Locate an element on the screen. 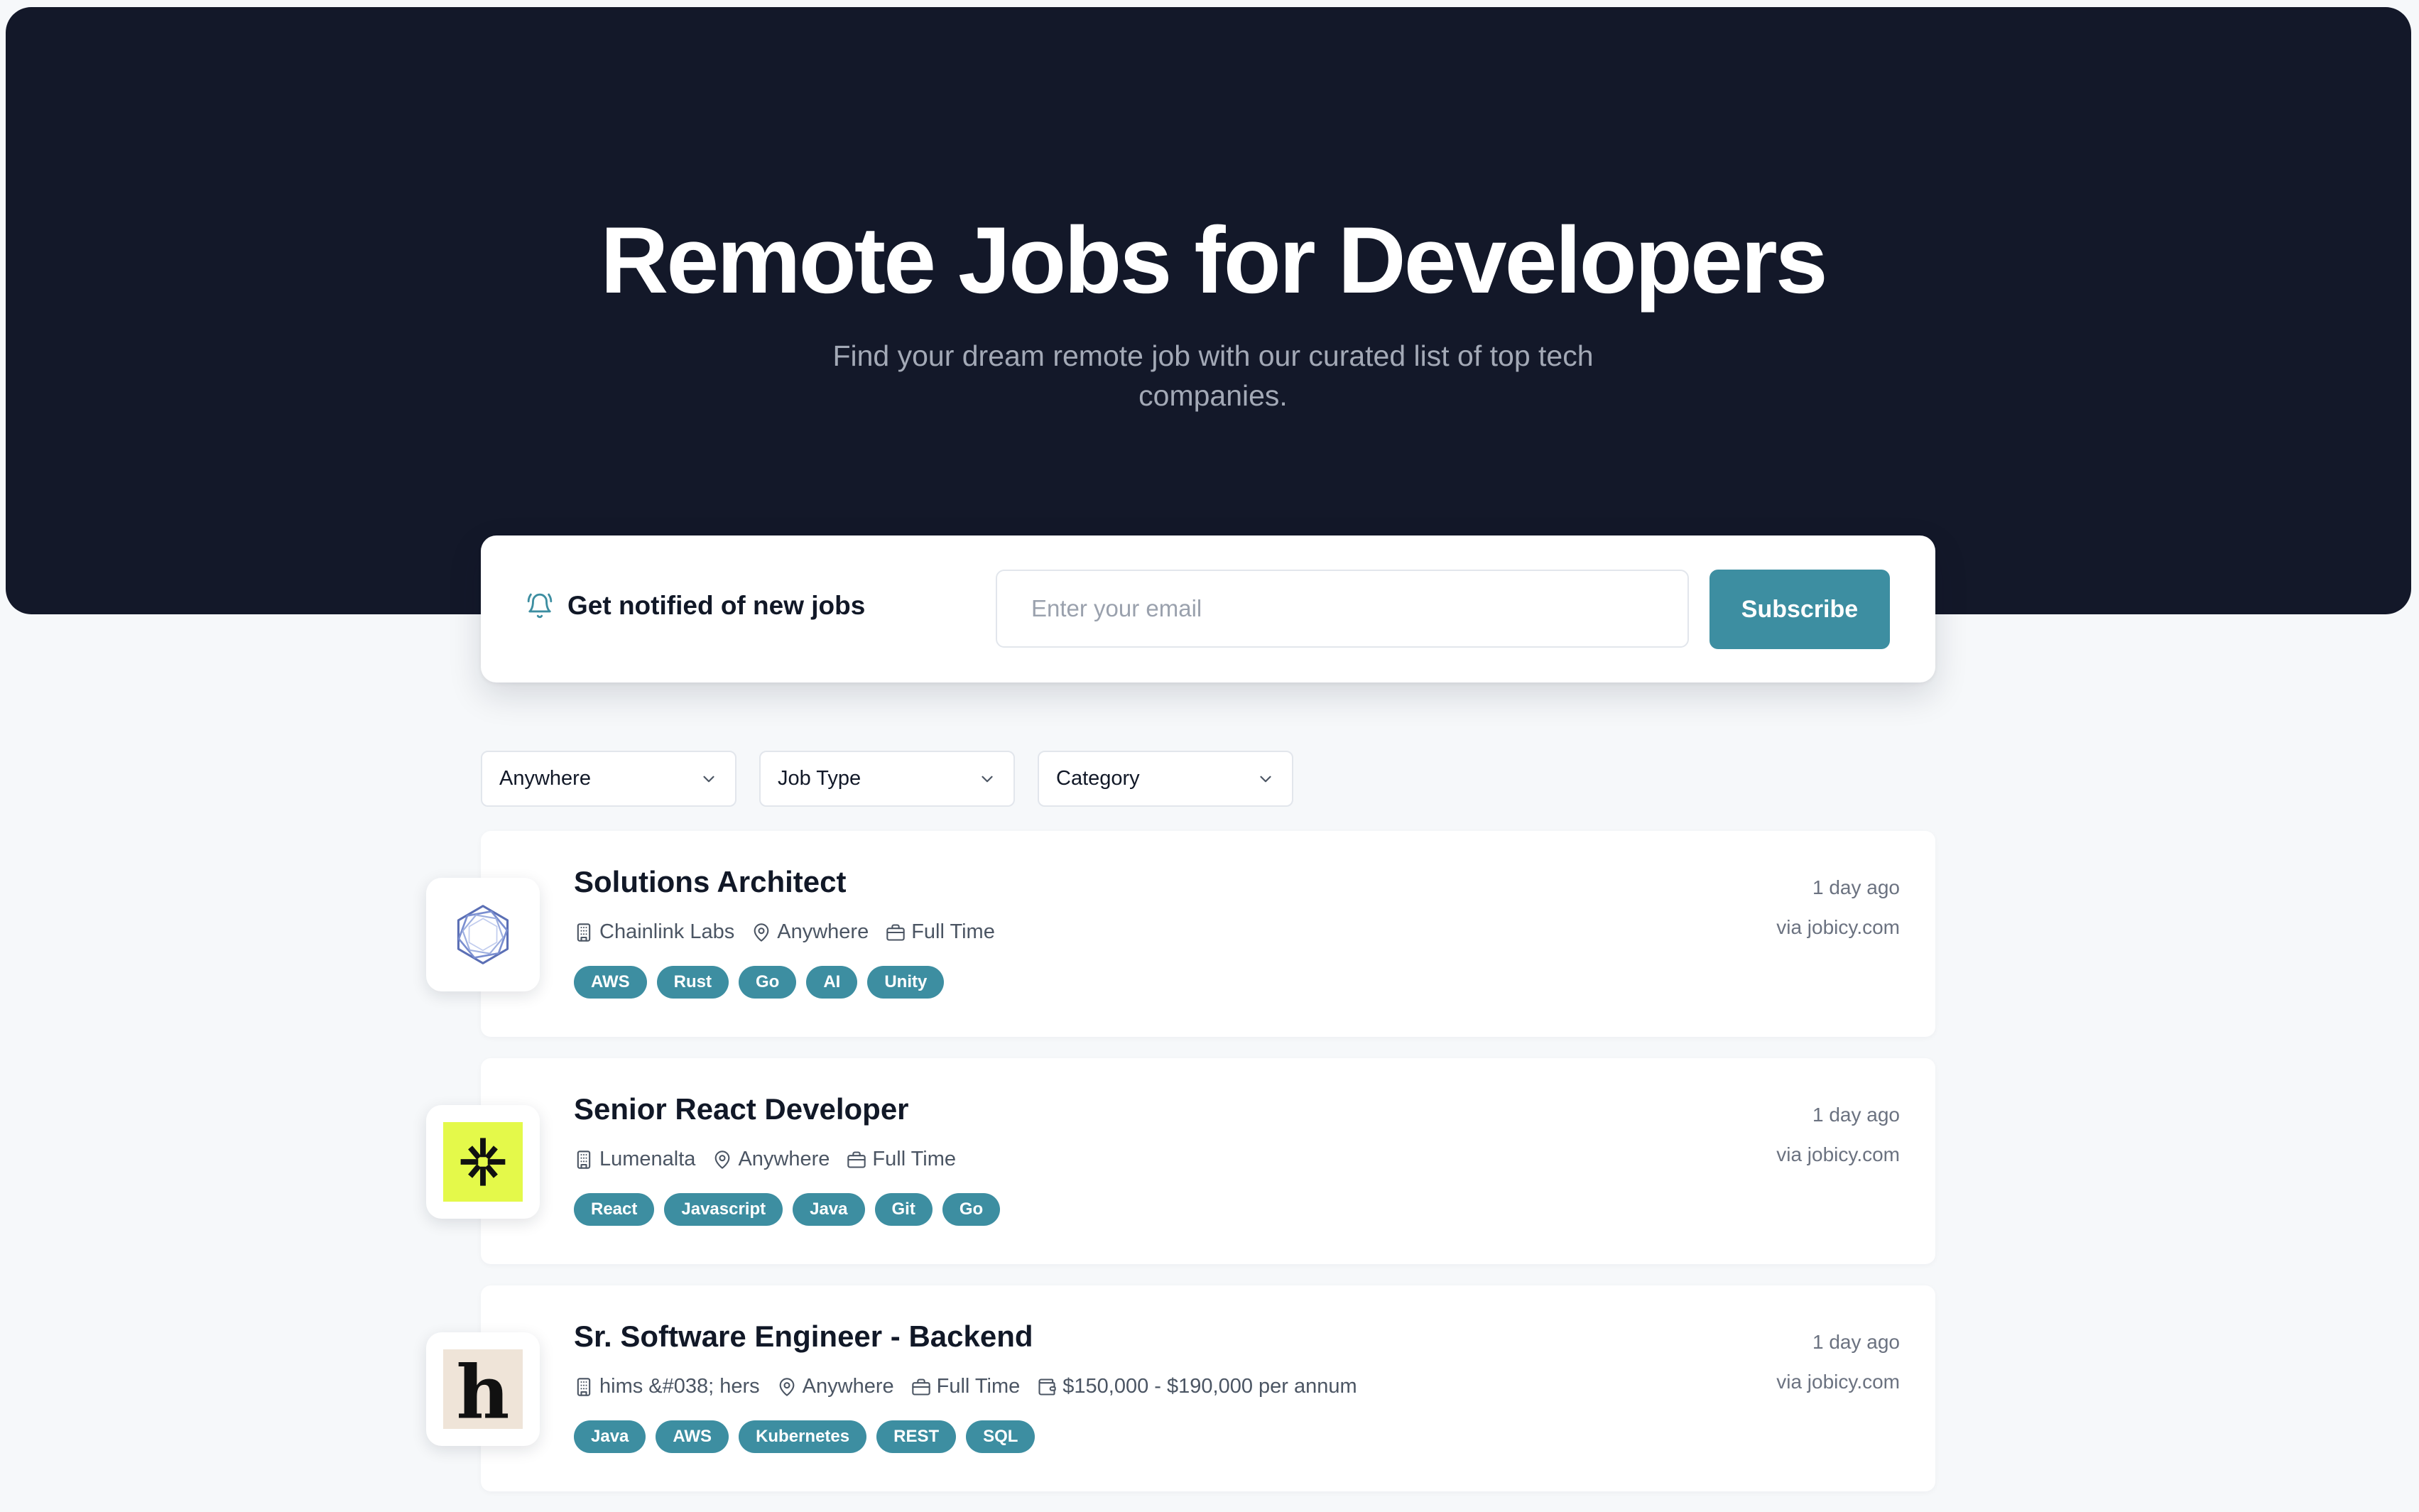 This screenshot has height=1512, width=2419. job-alert-card: Get notified of new jobs Subscribe is located at coordinates (1208, 608).